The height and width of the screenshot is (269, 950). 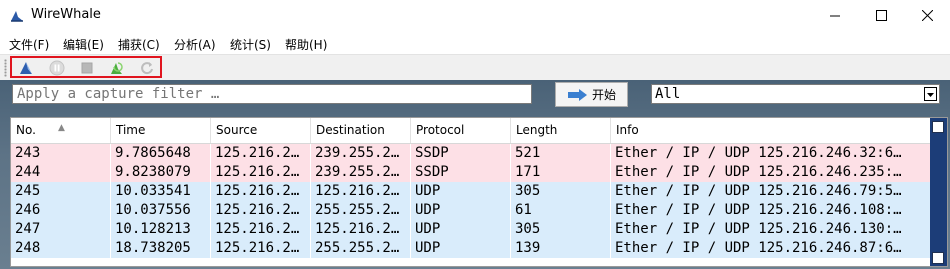 I want to click on reopen-capture-icon, so click(x=117, y=68).